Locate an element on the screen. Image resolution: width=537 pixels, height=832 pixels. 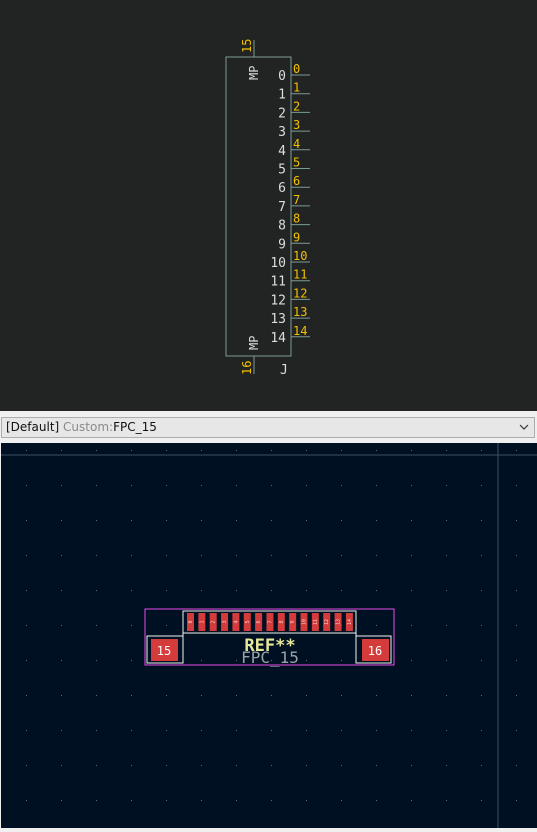
pin-name: 10 is located at coordinates (278, 263).